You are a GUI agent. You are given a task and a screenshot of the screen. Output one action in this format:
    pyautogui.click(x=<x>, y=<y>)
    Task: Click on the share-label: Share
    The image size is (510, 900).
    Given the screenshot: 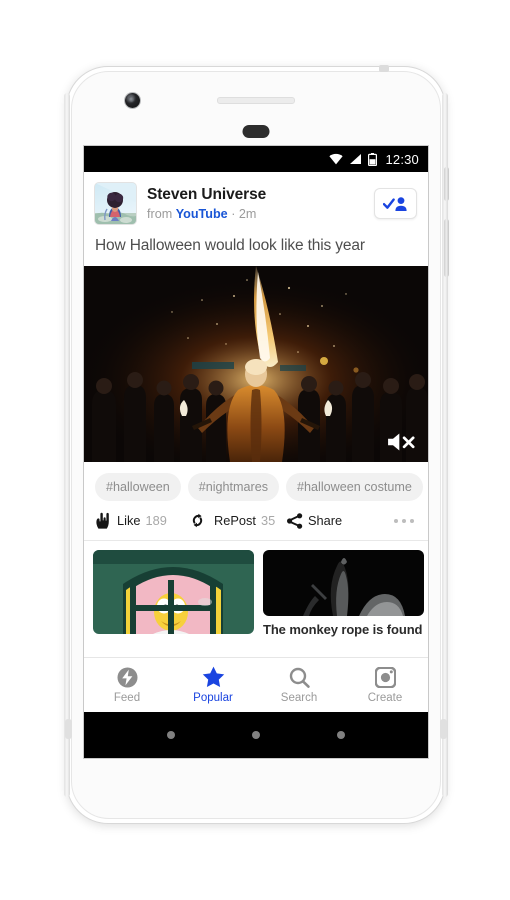 What is the action you would take?
    pyautogui.click(x=325, y=521)
    